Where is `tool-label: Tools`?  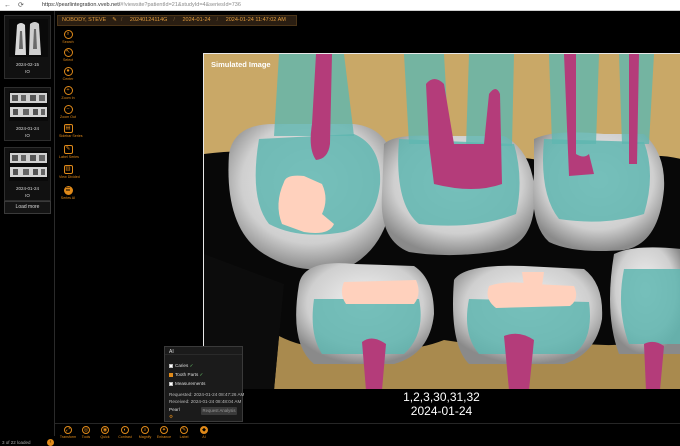 tool-label: Tools is located at coordinates (86, 437).